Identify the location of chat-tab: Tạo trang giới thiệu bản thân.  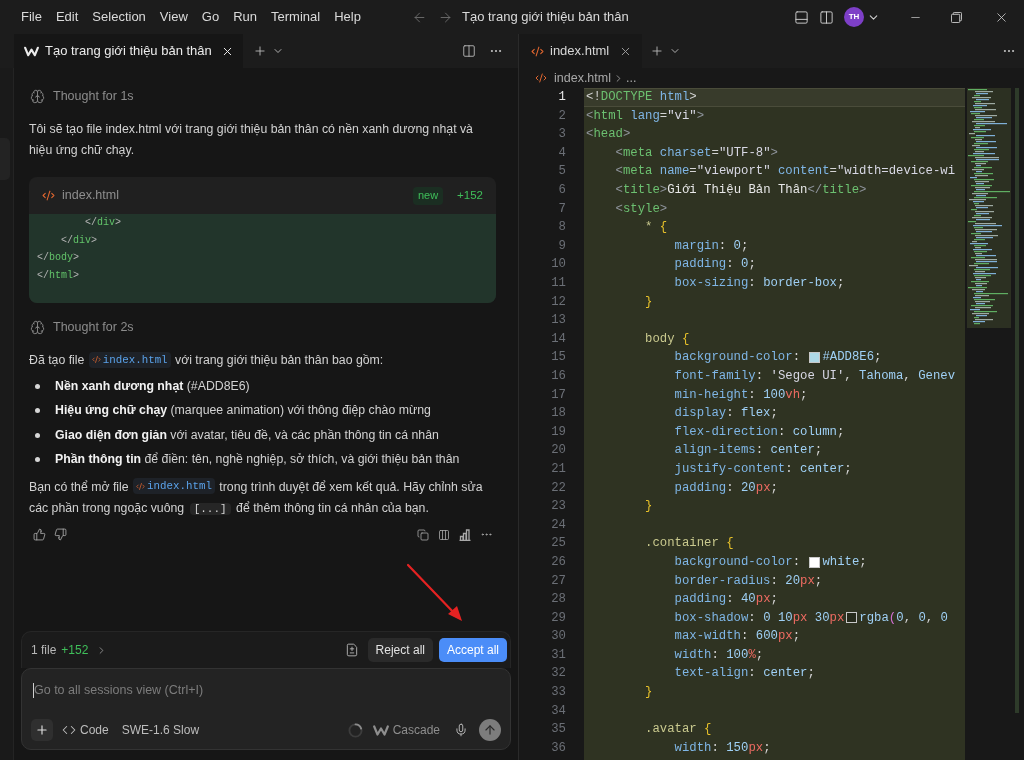
(128, 51).